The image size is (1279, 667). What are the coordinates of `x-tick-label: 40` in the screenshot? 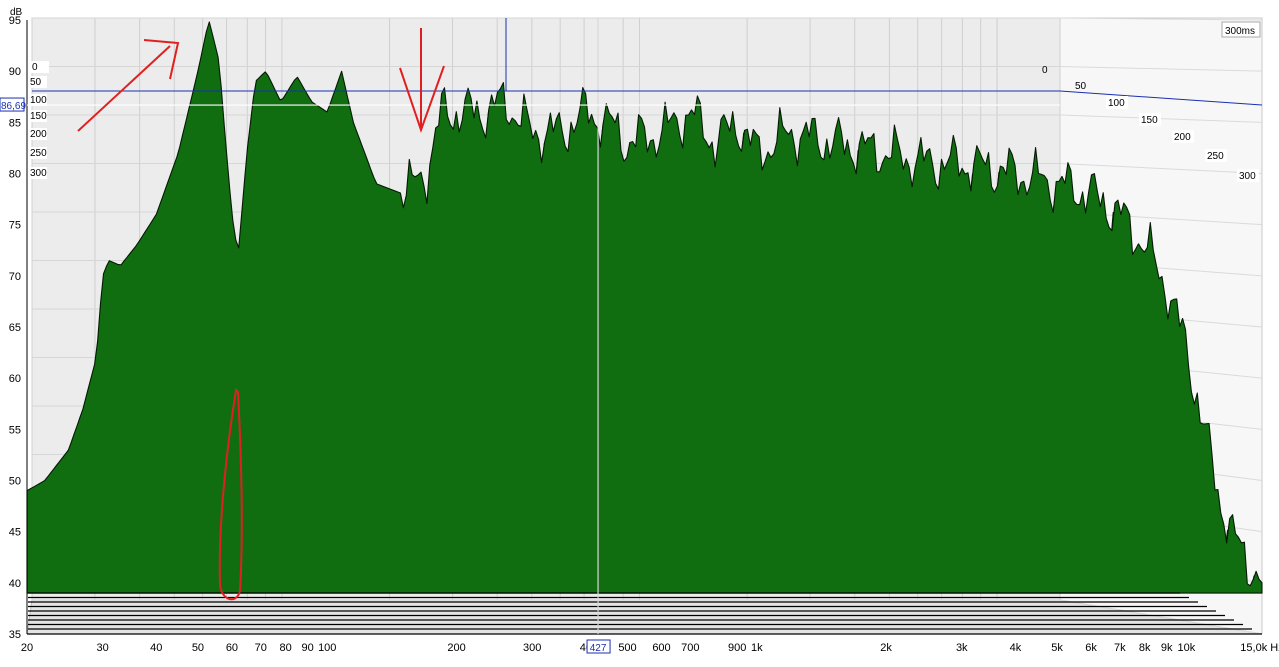 It's located at (156, 648).